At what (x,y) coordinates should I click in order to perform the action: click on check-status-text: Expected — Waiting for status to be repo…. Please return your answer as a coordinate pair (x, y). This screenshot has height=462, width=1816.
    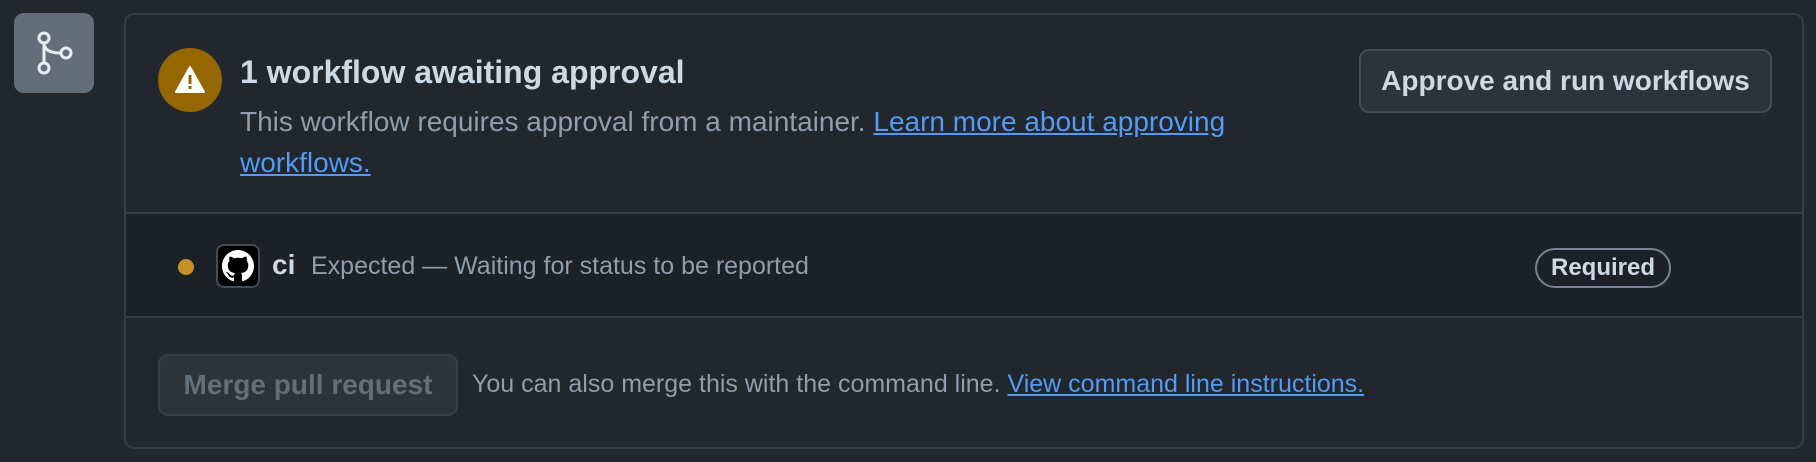
    Looking at the image, I should click on (560, 266).